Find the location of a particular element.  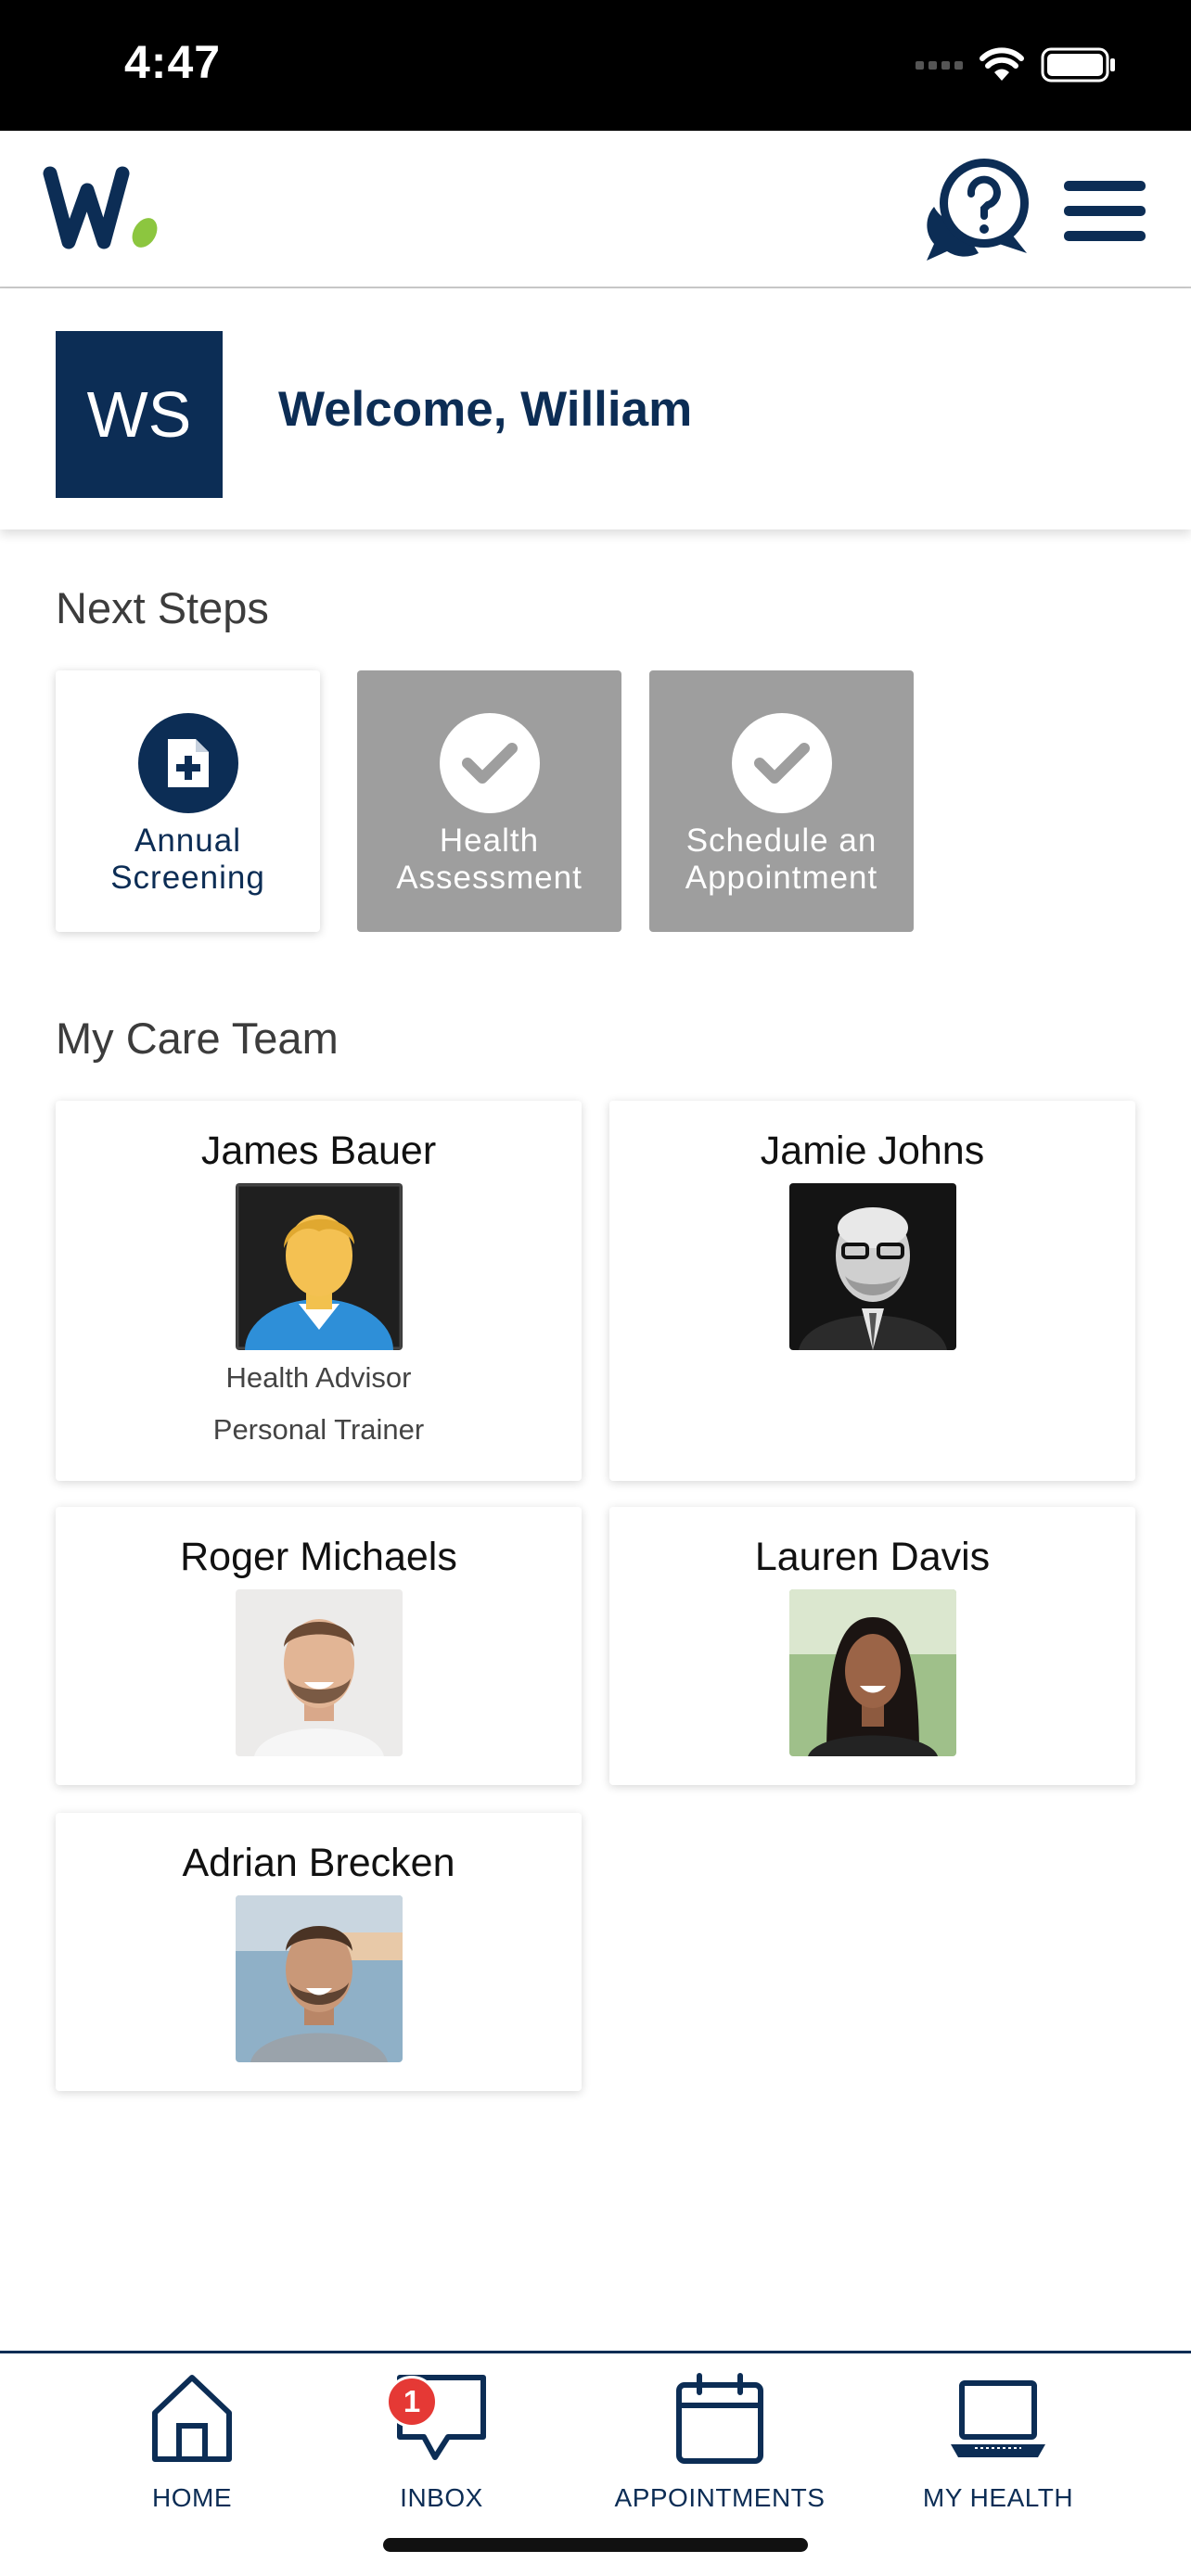

step-label: Schedule an Appointment is located at coordinates (781, 860).